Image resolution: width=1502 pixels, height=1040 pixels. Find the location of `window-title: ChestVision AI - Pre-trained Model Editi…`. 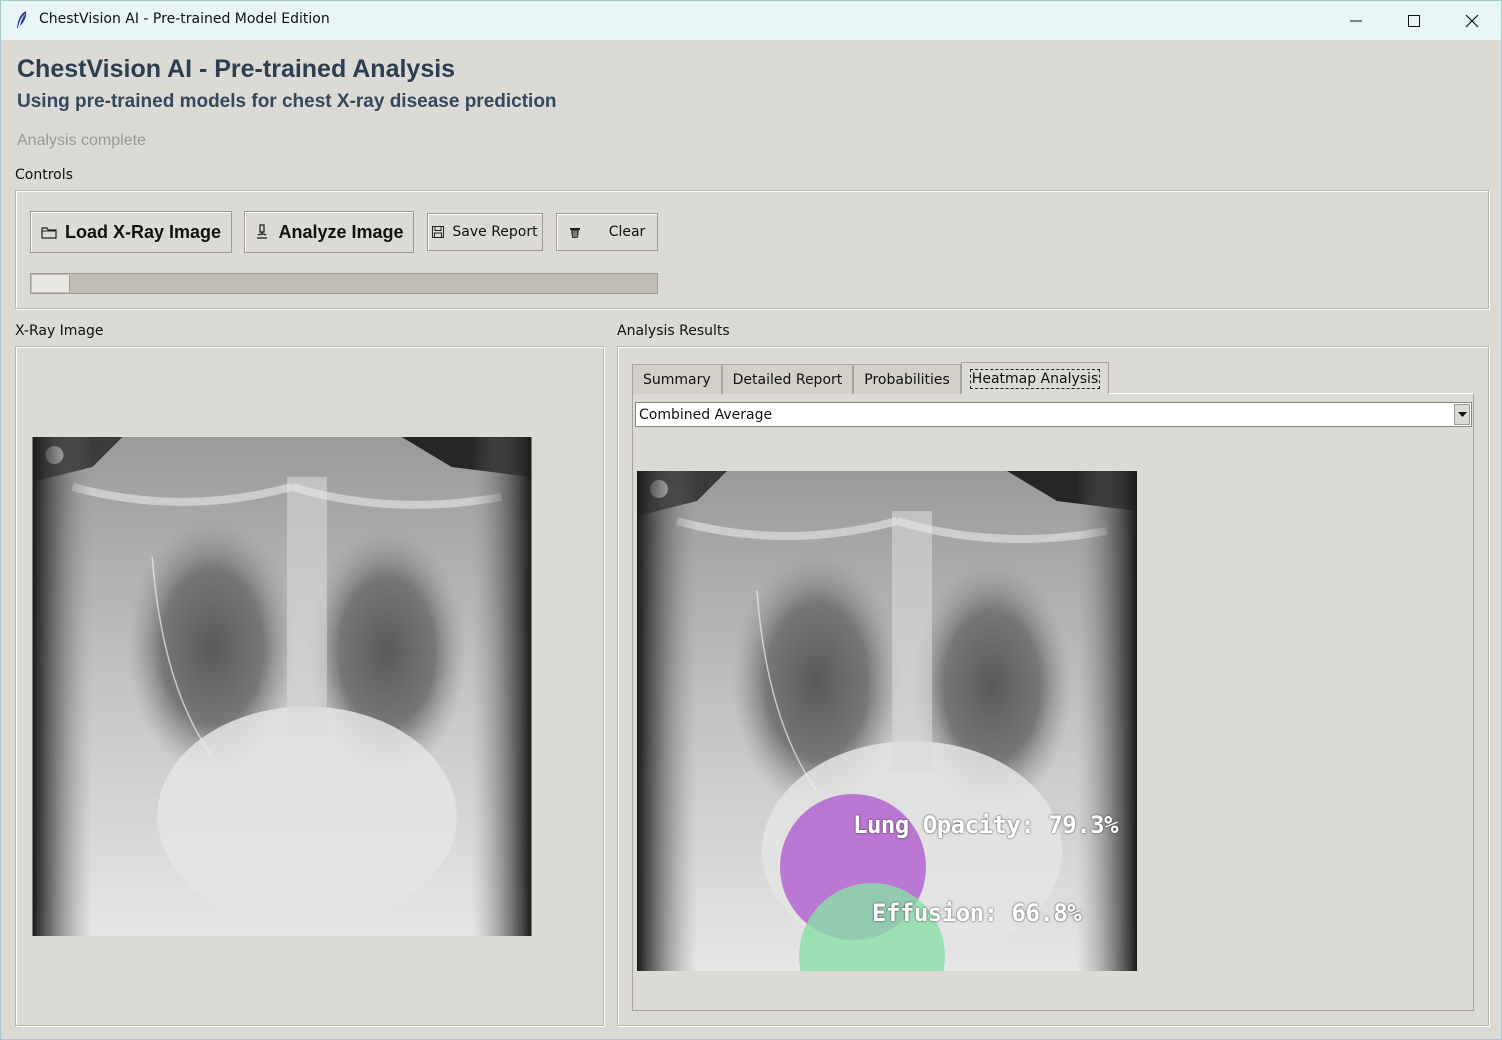

window-title: ChestVision AI - Pre-trained Model Editi… is located at coordinates (184, 19).